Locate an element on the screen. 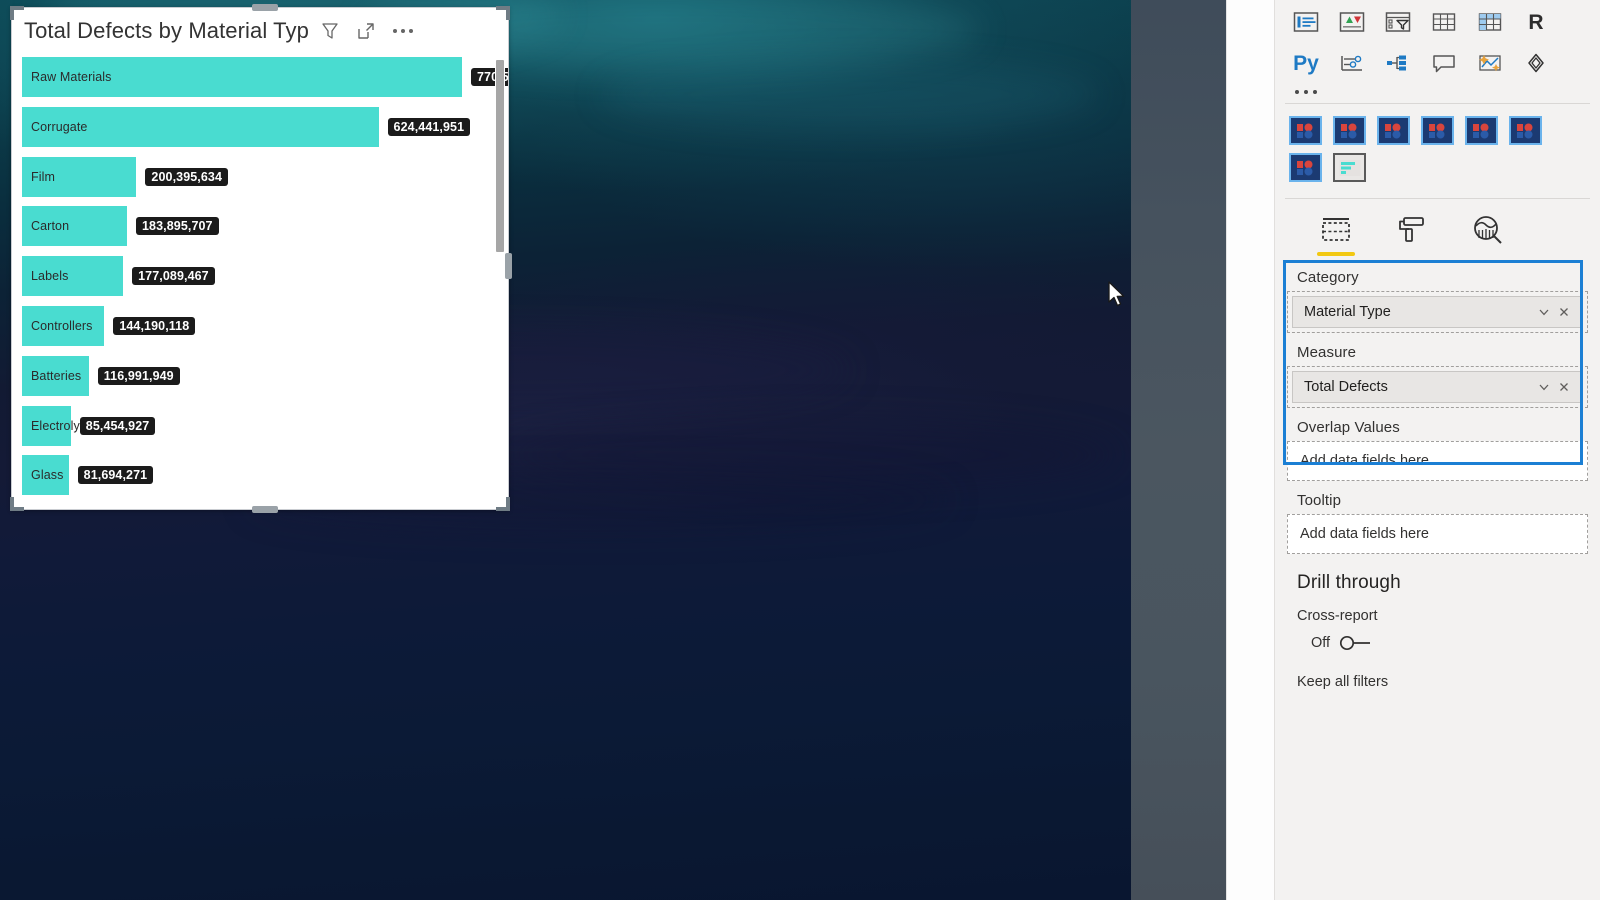 Image resolution: width=1600 pixels, height=900 pixels. cross-report-state-label: Off is located at coordinates (1321, 643).